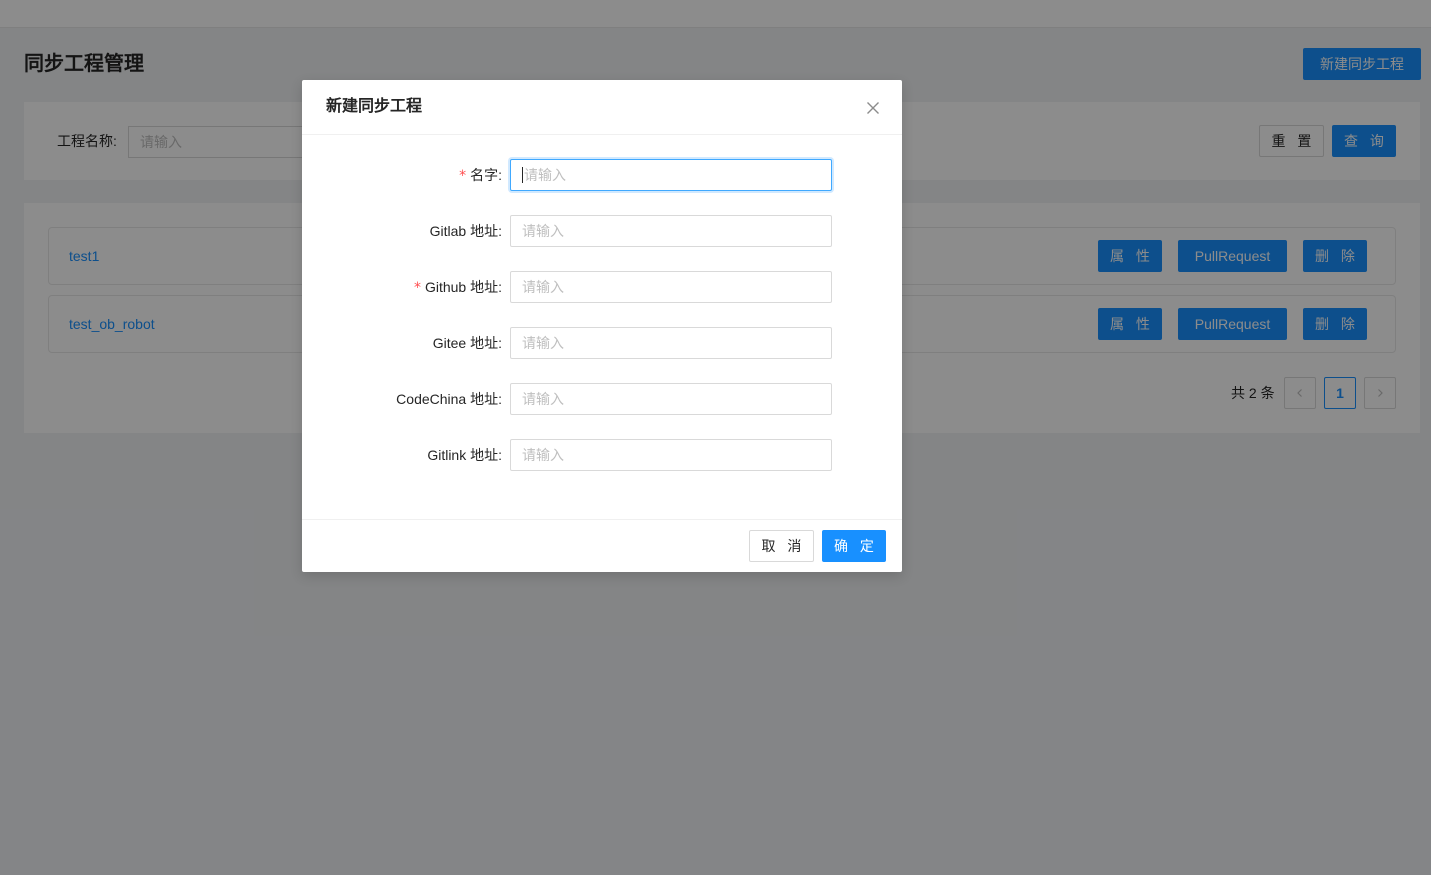 Image resolution: width=1431 pixels, height=875 pixels. Describe the element at coordinates (545, 175) in the screenshot. I see `name-placeholder: 请输入` at that location.